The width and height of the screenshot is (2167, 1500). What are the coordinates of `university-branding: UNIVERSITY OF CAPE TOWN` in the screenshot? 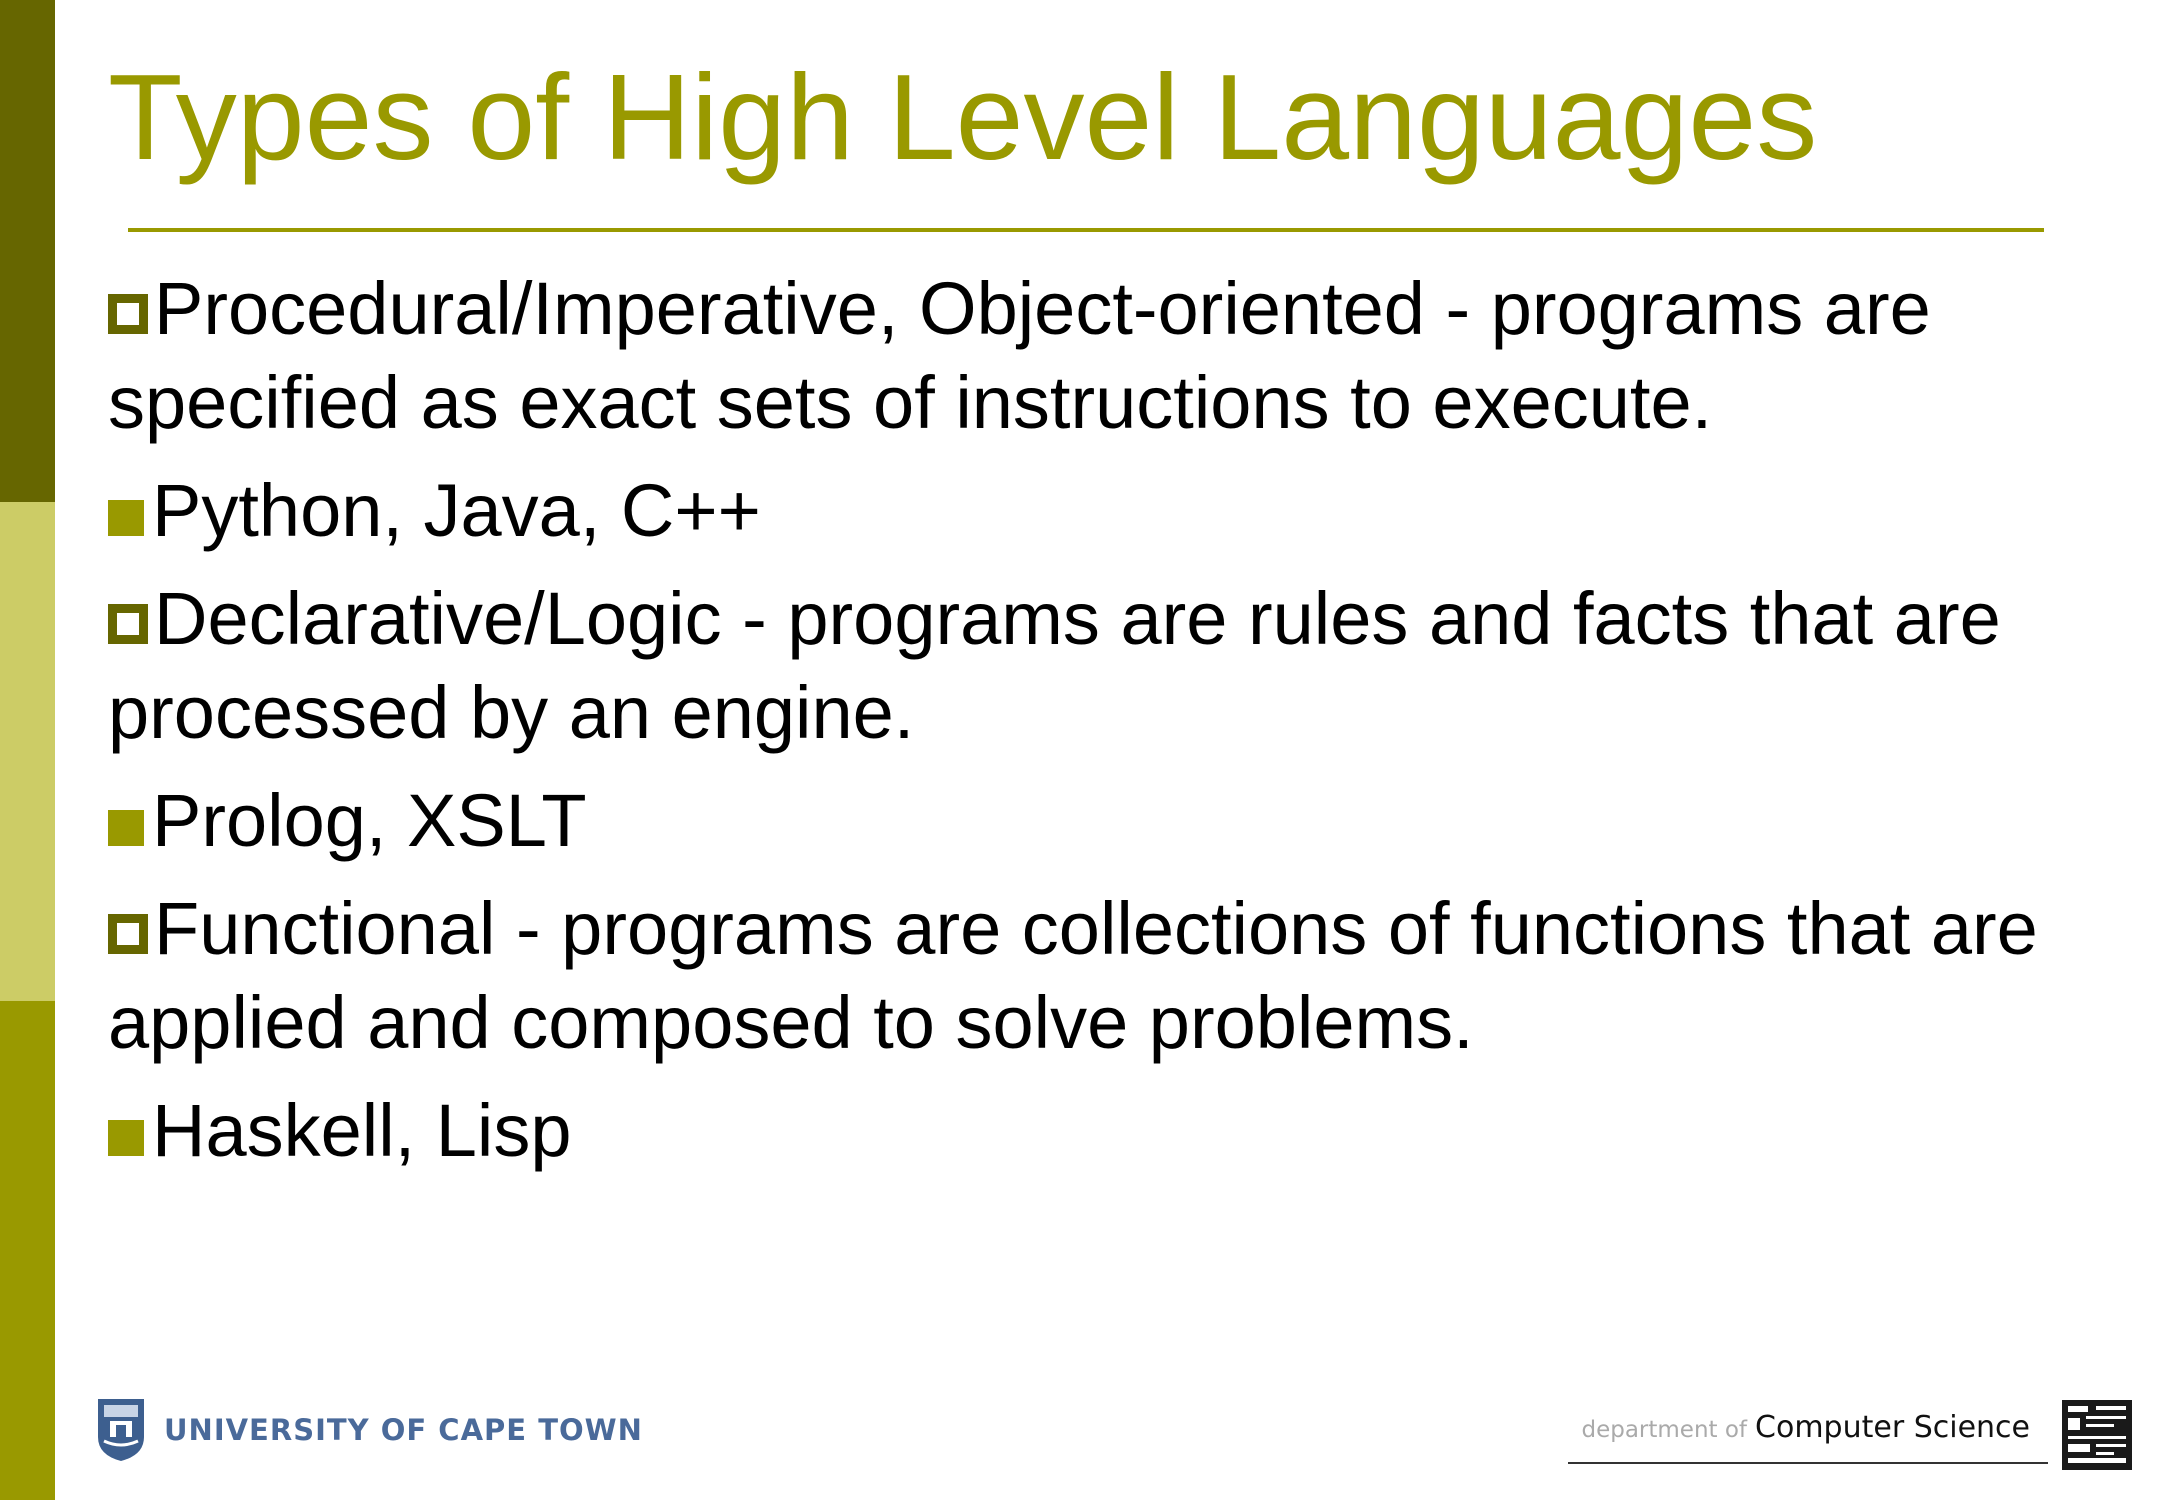 It's located at (369, 1430).